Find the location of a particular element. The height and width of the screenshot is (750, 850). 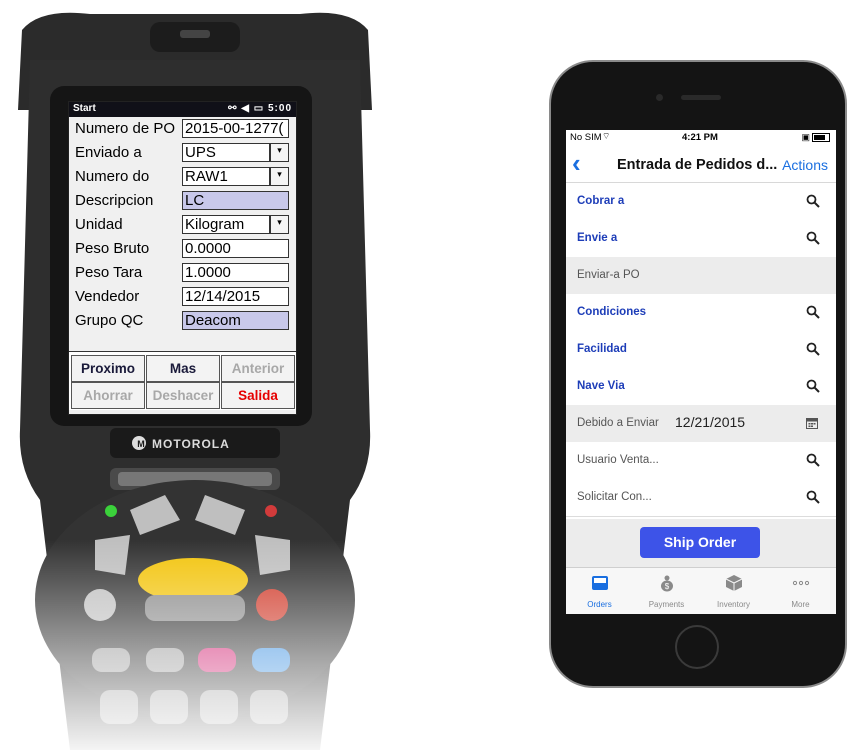

home-button is located at coordinates (697, 647).